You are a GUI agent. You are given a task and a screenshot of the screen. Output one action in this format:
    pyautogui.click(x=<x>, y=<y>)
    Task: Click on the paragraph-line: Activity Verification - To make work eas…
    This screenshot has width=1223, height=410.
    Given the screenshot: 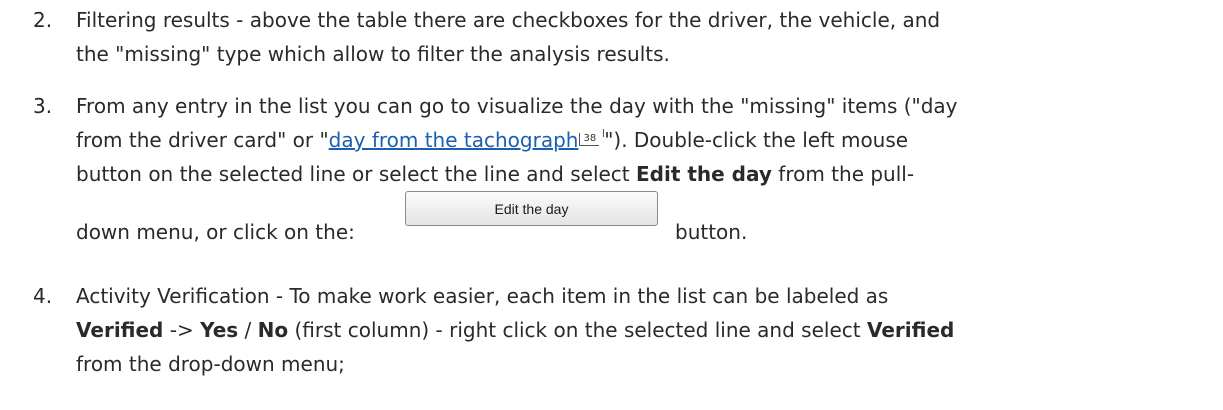 What is the action you would take?
    pyautogui.click(x=482, y=296)
    